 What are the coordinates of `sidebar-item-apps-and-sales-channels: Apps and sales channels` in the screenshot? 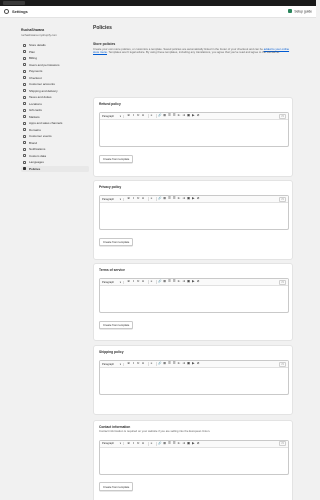 It's located at (55, 123).